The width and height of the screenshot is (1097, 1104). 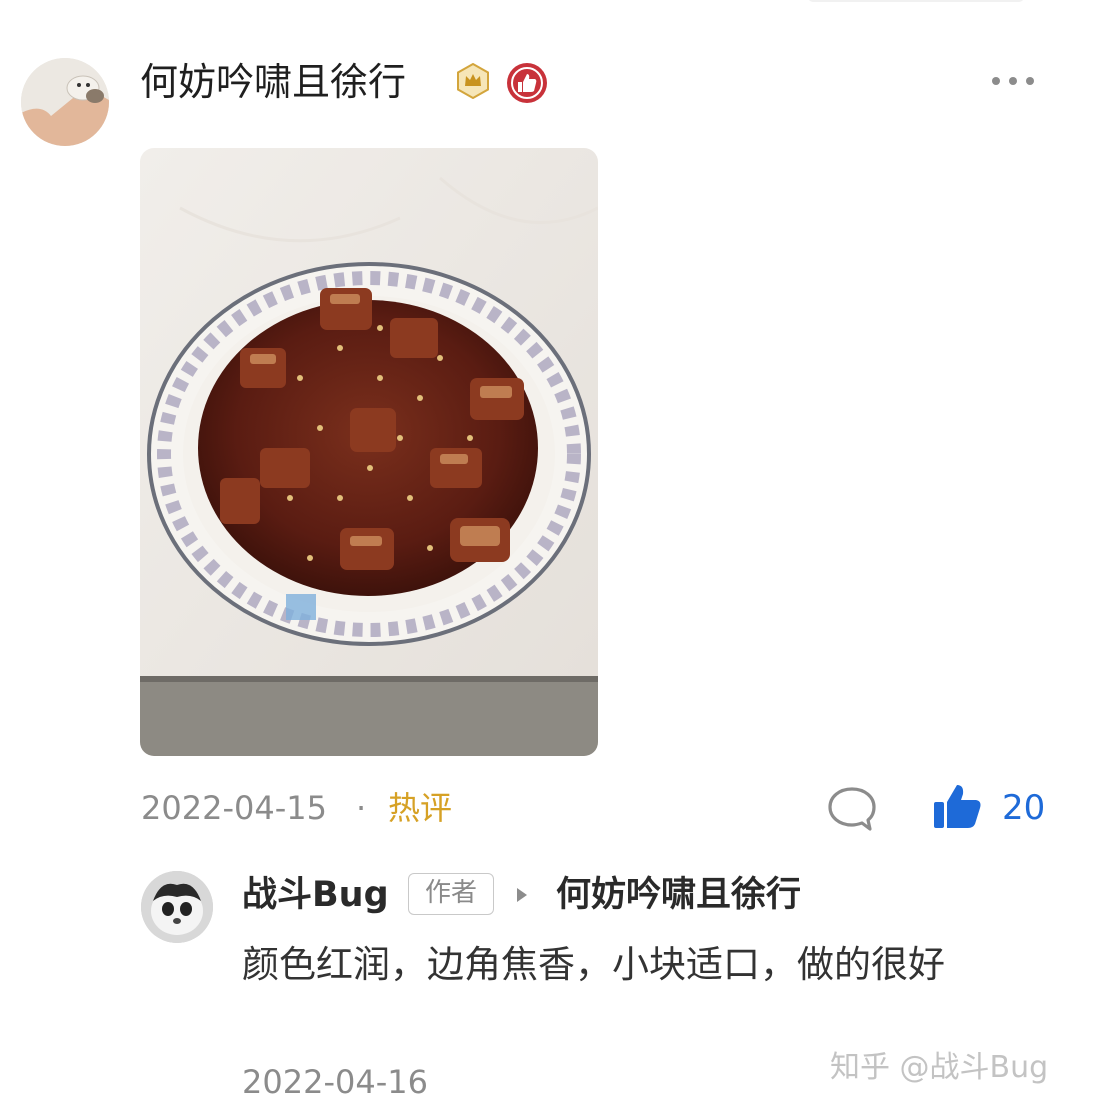 I want to click on reply-date: 2022-04-16, so click(x=335, y=1082).